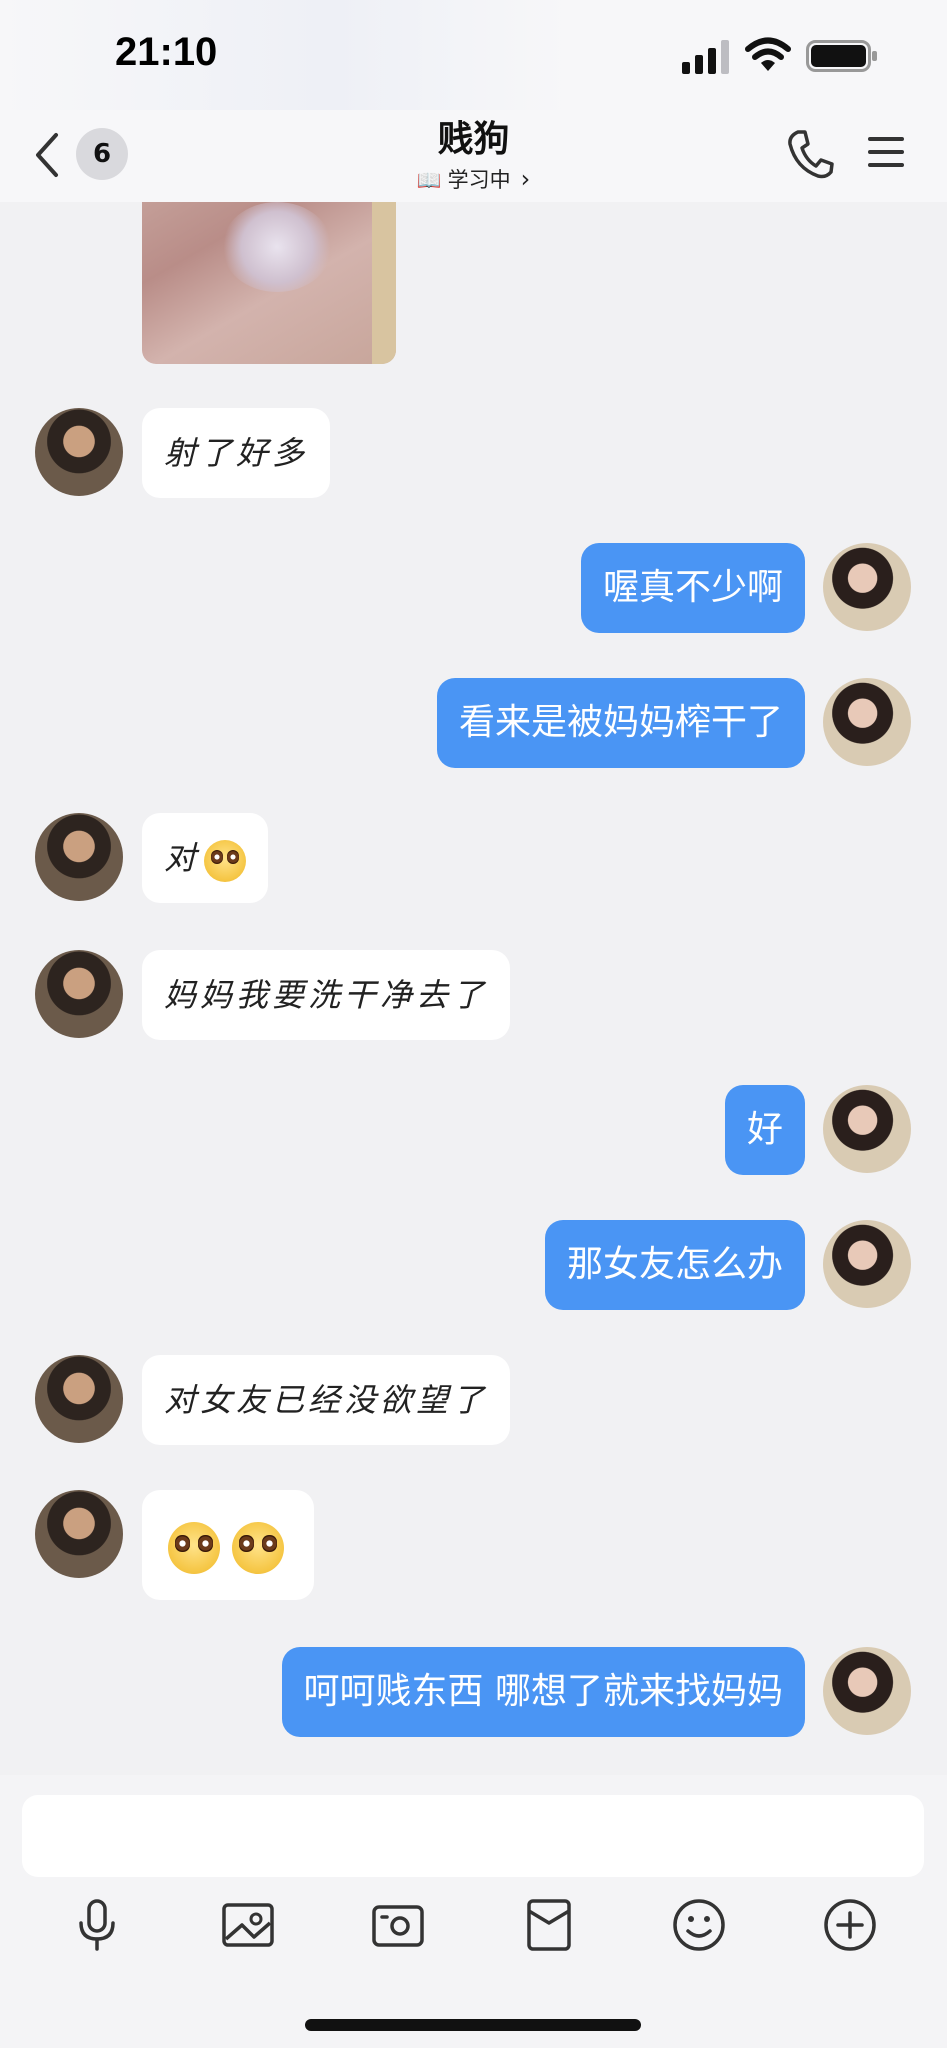 Image resolution: width=947 pixels, height=2048 pixels. I want to click on battery-icon, so click(841, 56).